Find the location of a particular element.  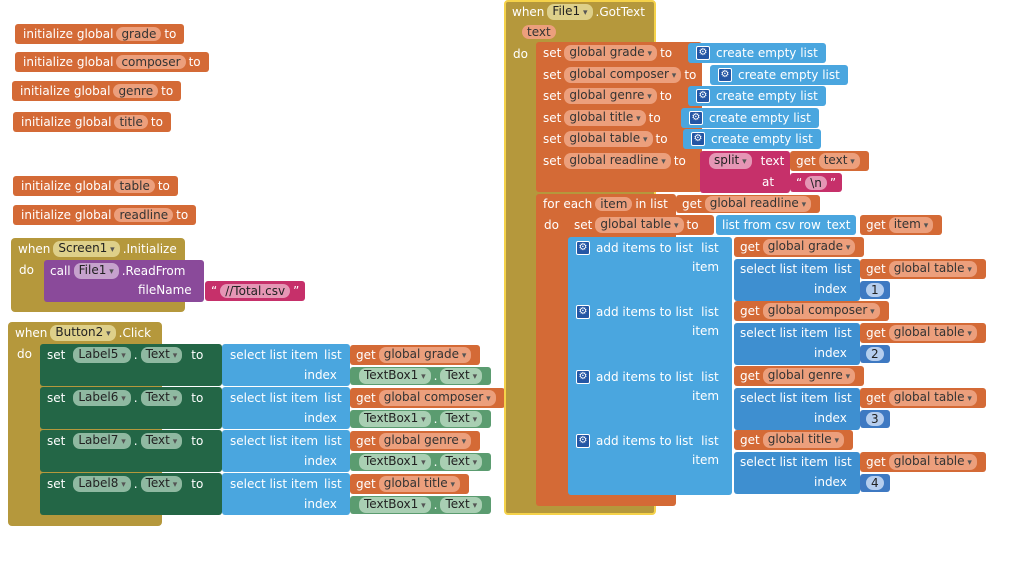

split-dropdown: split is located at coordinates (730, 161).